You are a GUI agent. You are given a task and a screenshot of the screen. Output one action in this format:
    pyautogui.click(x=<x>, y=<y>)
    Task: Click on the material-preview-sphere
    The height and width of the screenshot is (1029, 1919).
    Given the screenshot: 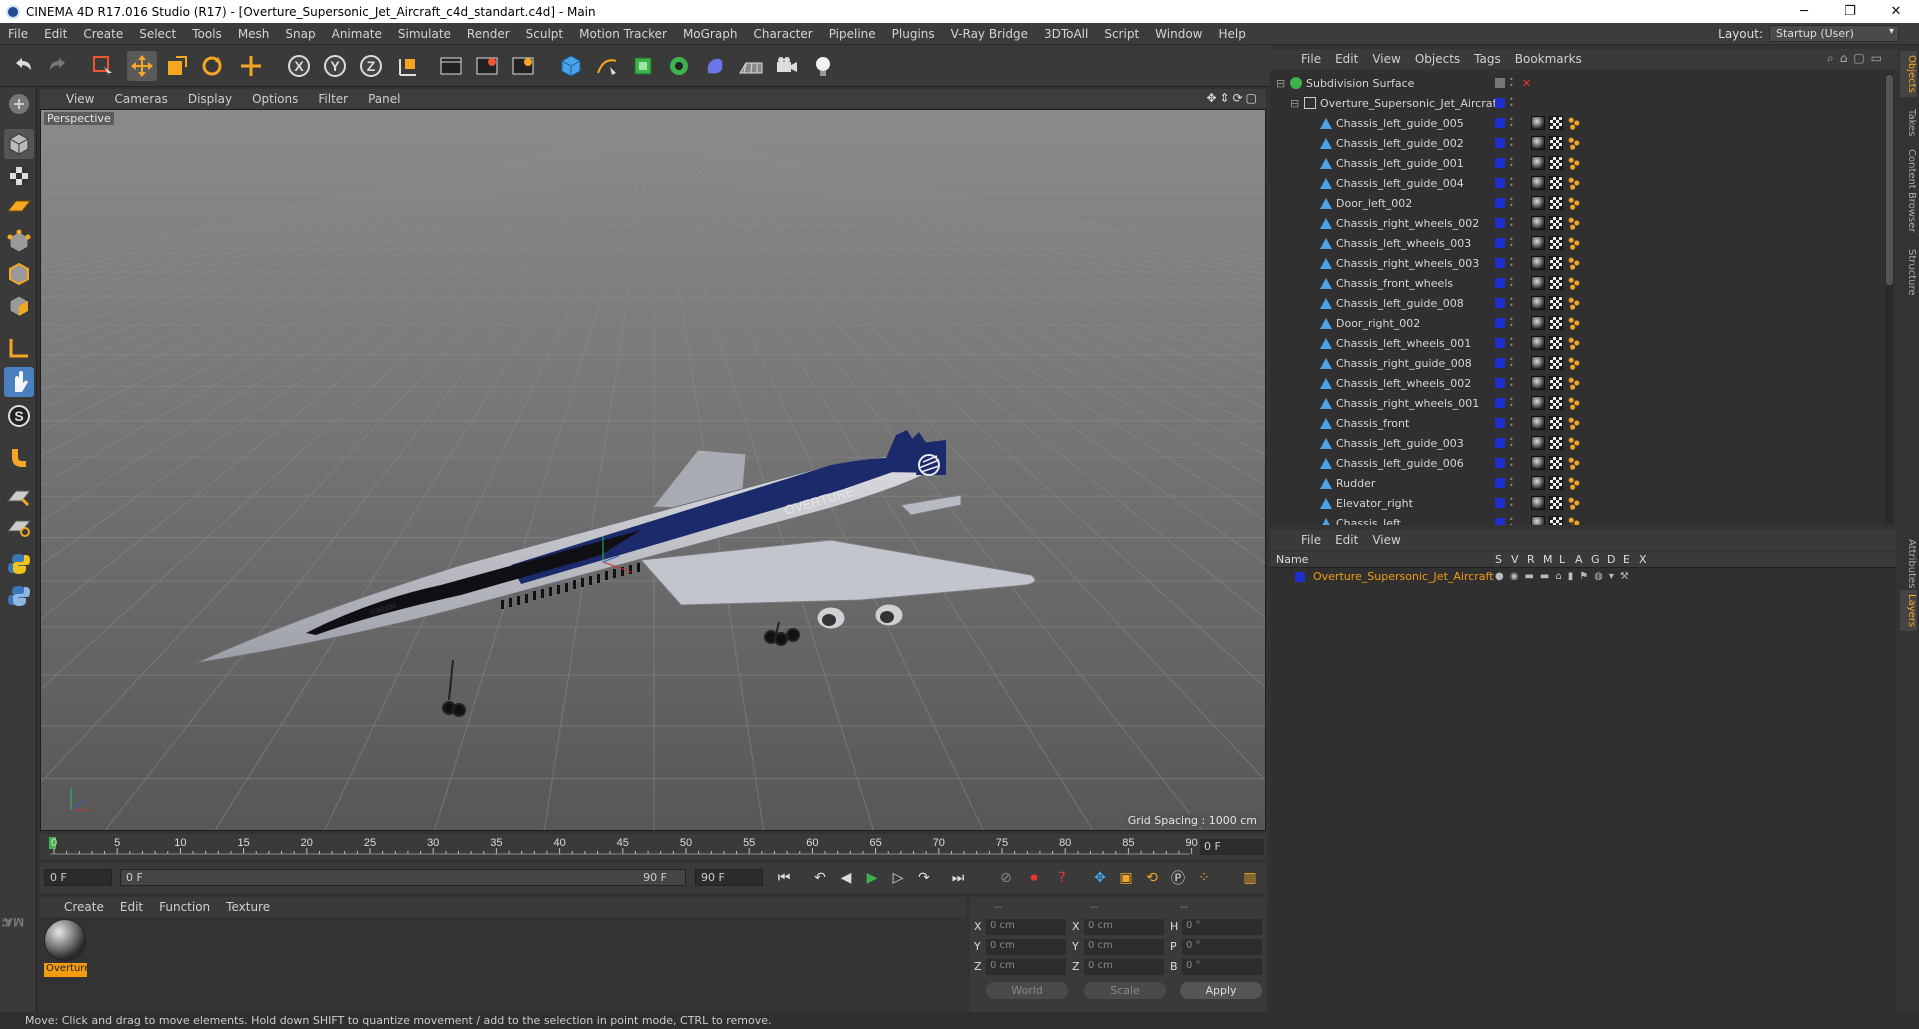 What is the action you would take?
    pyautogui.click(x=65, y=940)
    